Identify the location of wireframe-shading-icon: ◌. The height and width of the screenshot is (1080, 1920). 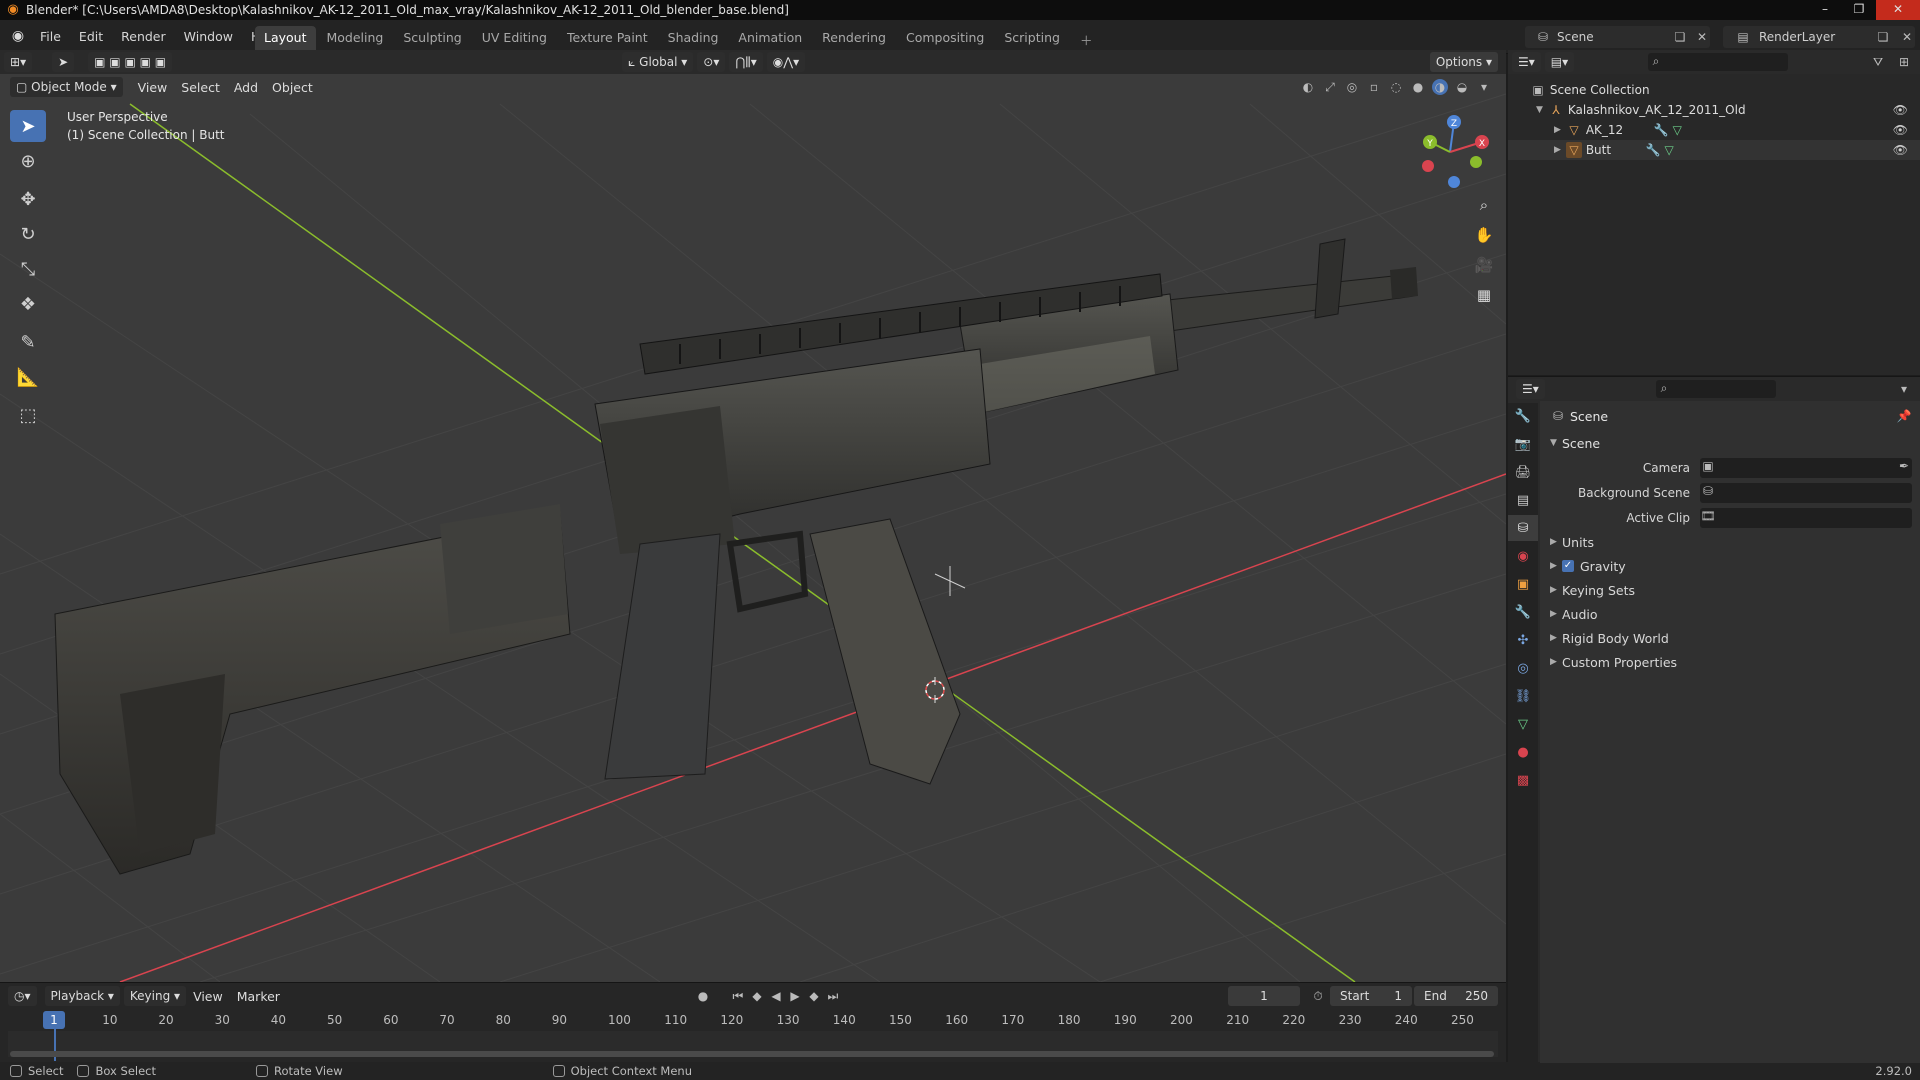
(1396, 87).